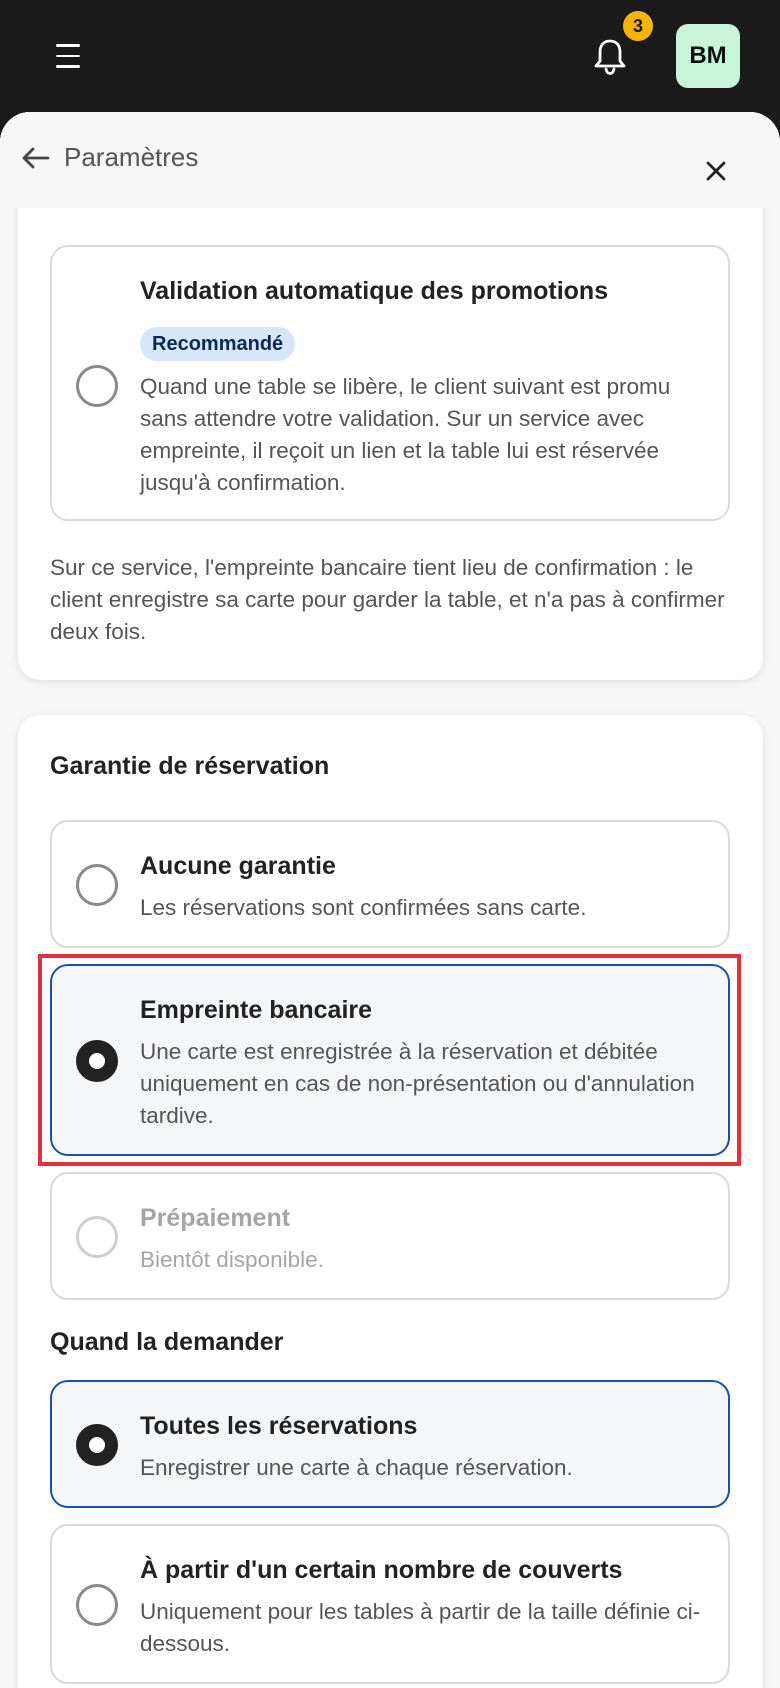 This screenshot has height=1688, width=780. I want to click on when-section-title: Quand la demander, so click(167, 1342).